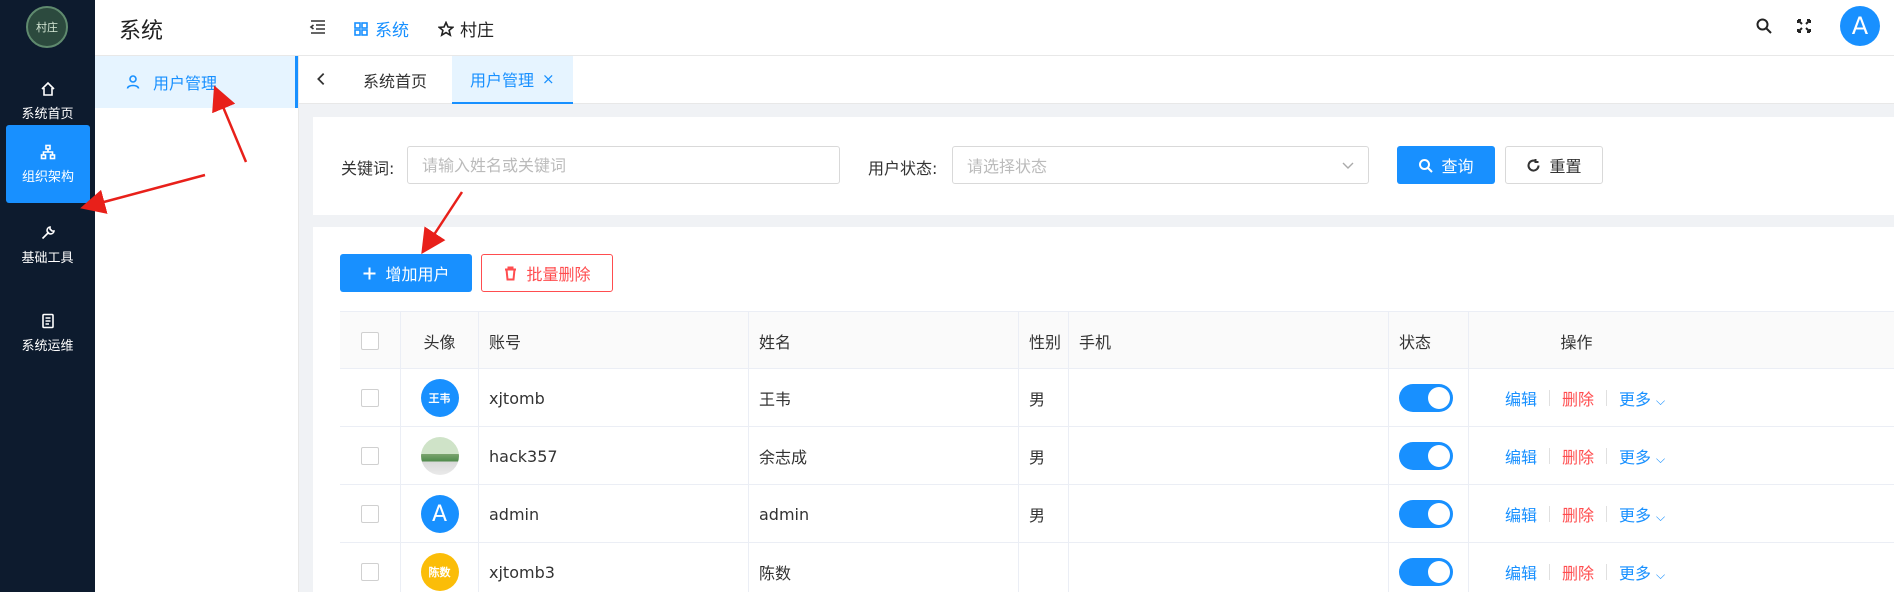 The height and width of the screenshot is (592, 1894). What do you see at coordinates (558, 274) in the screenshot?
I see `batch-delete-button-label: 批量删除` at bounding box center [558, 274].